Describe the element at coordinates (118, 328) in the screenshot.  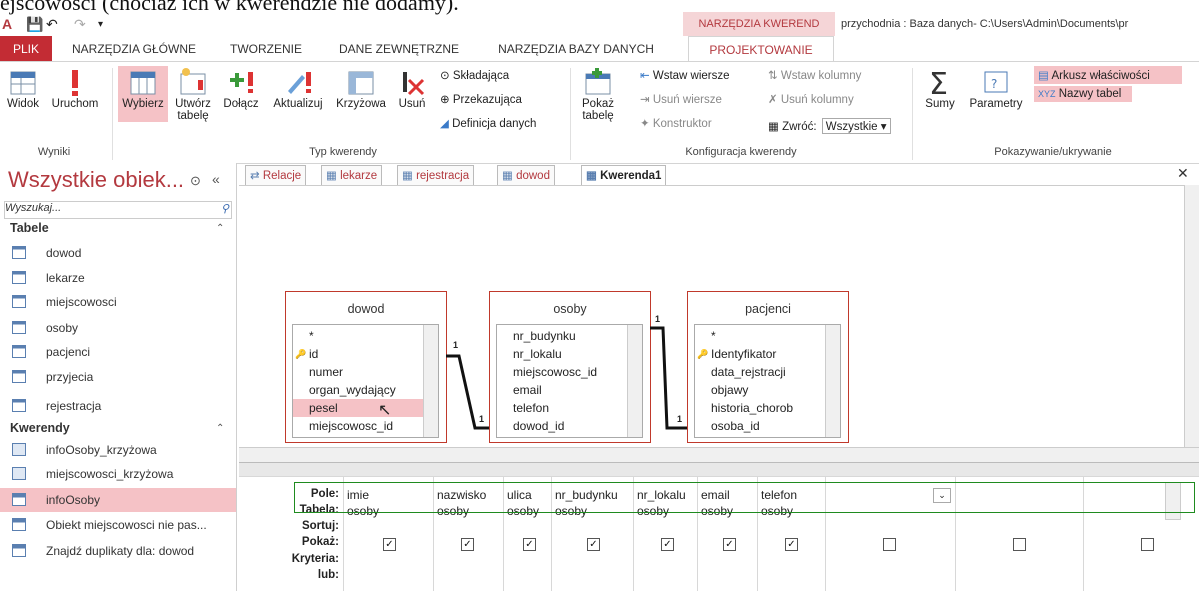
I see `nav-table-osoby: osoby` at that location.